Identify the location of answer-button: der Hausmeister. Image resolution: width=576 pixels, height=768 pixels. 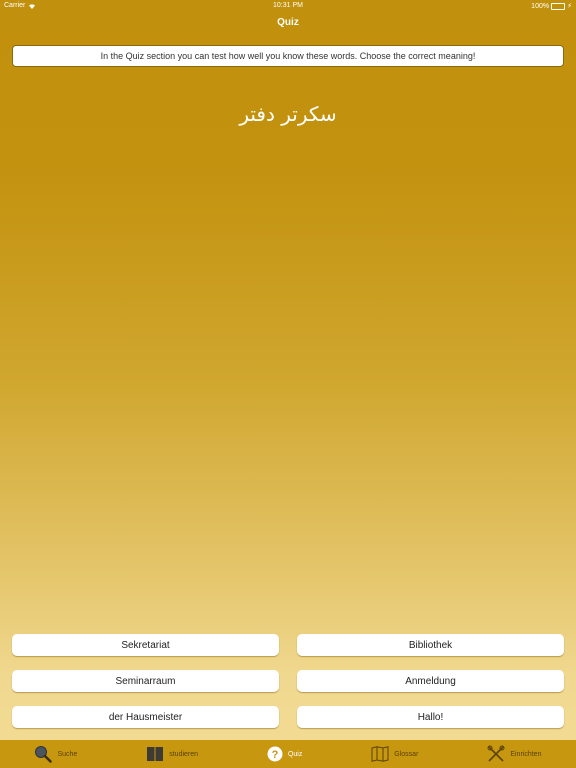
(145, 717).